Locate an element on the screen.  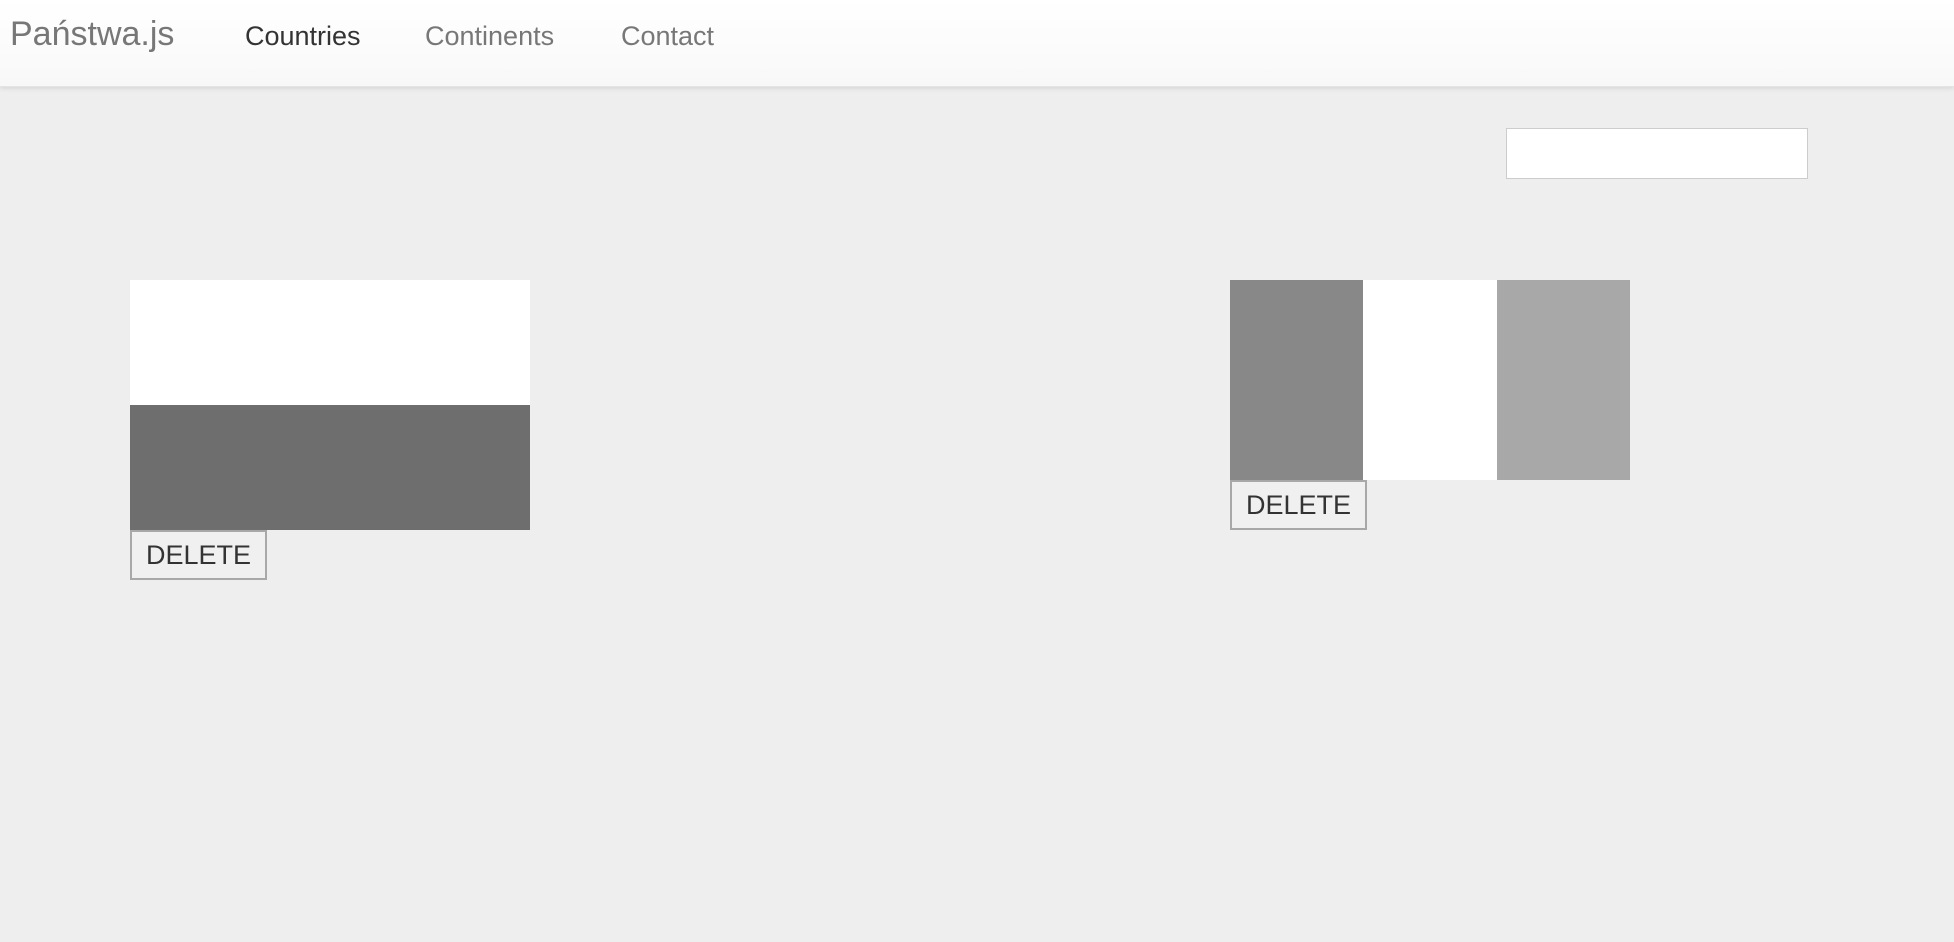
flag-stripe-middle is located at coordinates (1430, 380).